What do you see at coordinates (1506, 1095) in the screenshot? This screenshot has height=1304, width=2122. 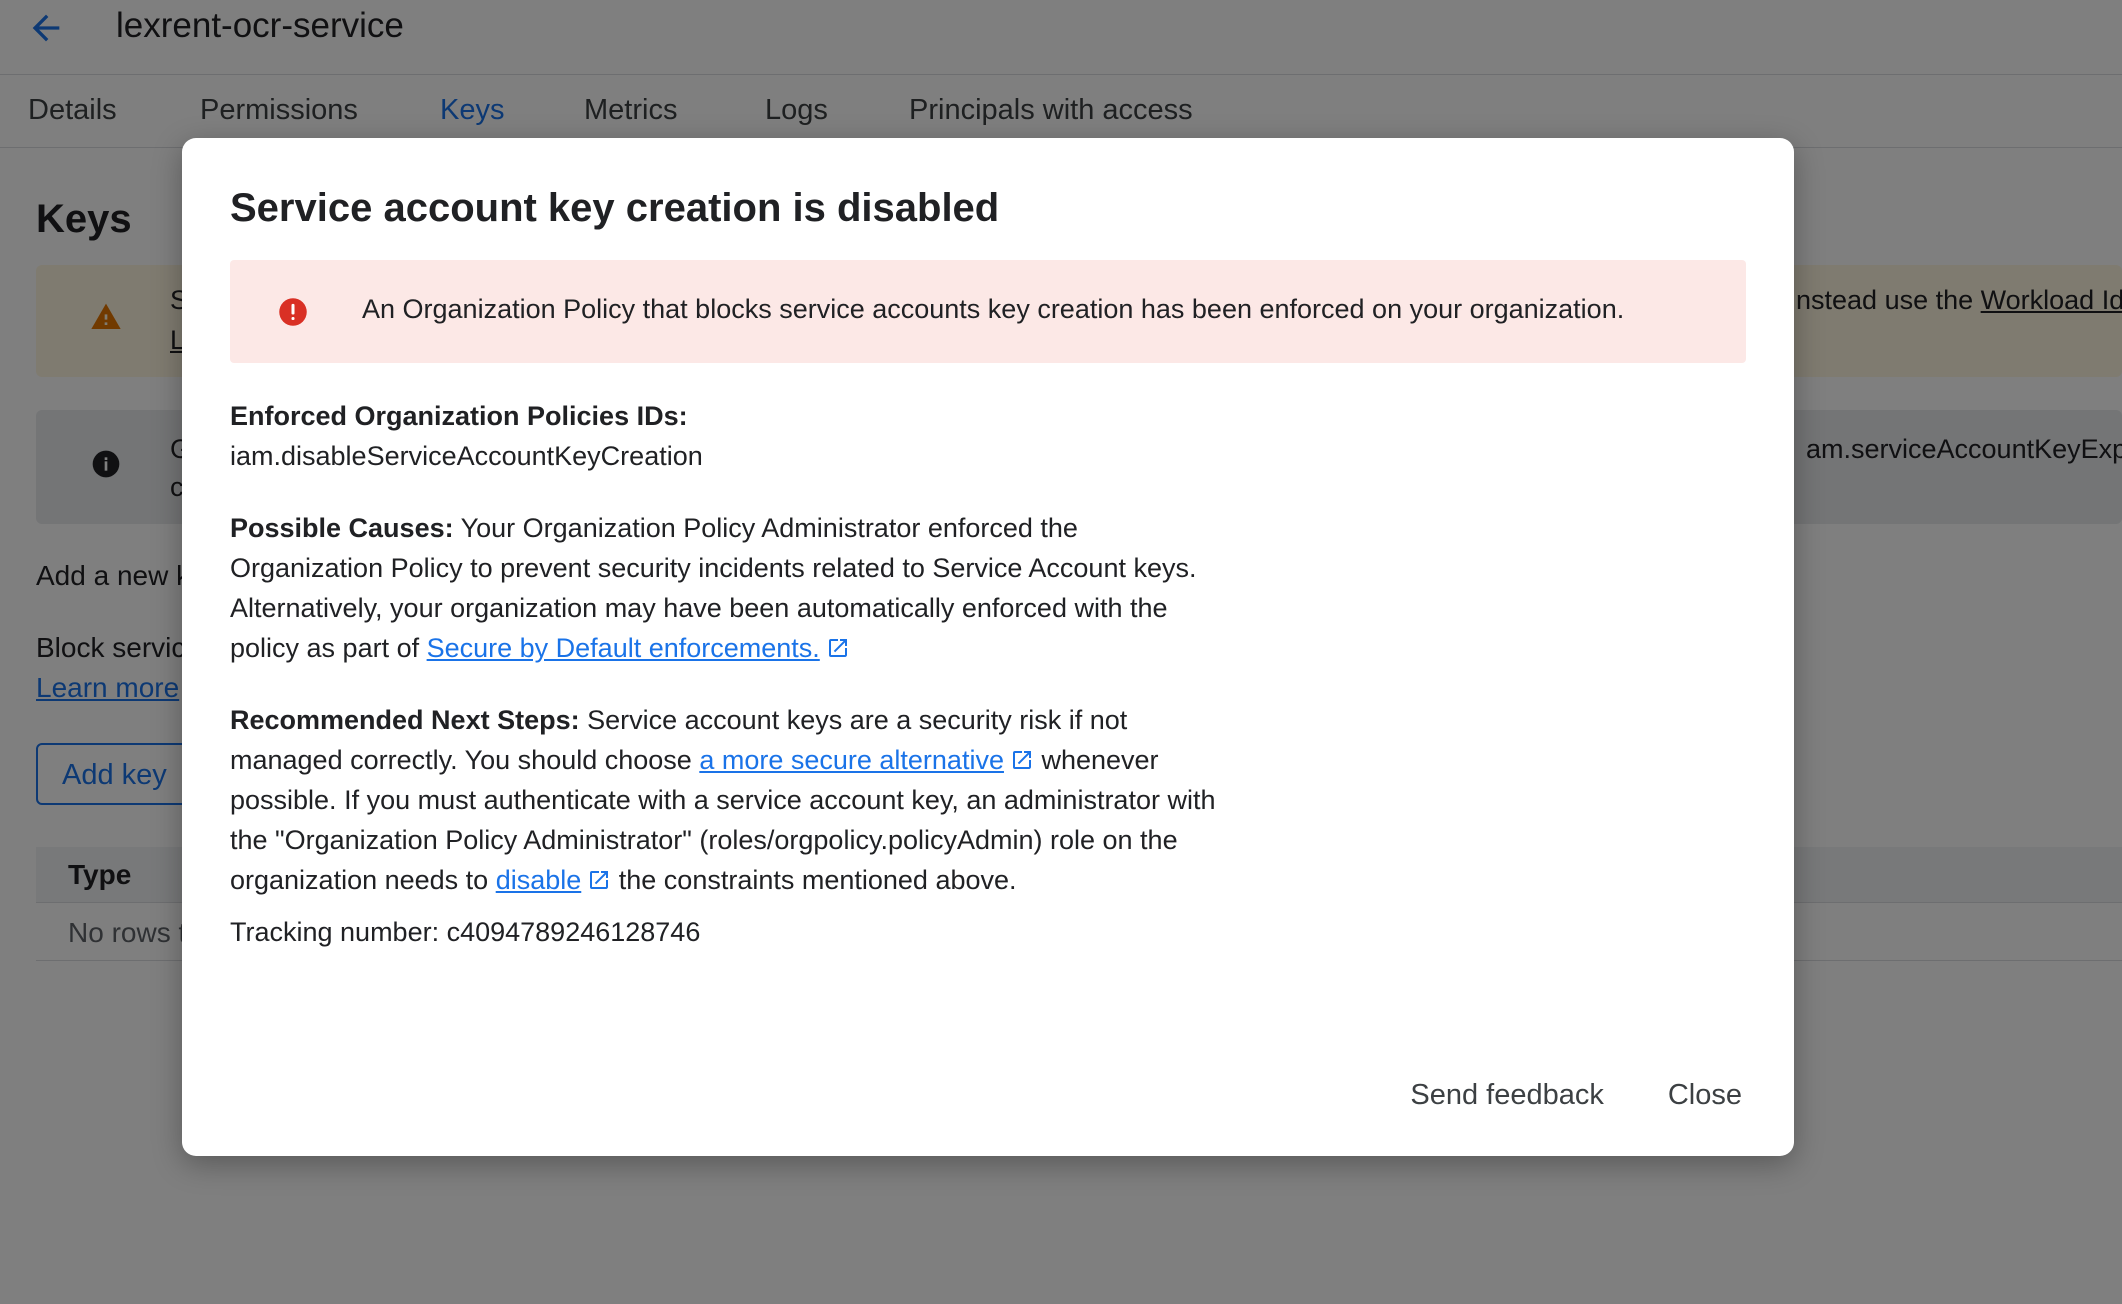 I see `send-feedback-button: Send feedback` at bounding box center [1506, 1095].